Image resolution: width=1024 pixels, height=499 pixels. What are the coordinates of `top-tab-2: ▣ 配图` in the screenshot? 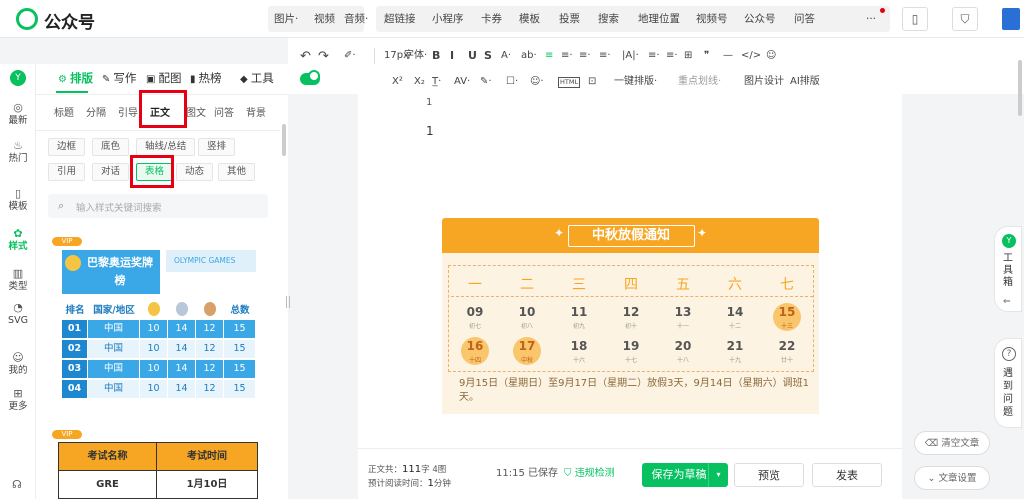 It's located at (163, 78).